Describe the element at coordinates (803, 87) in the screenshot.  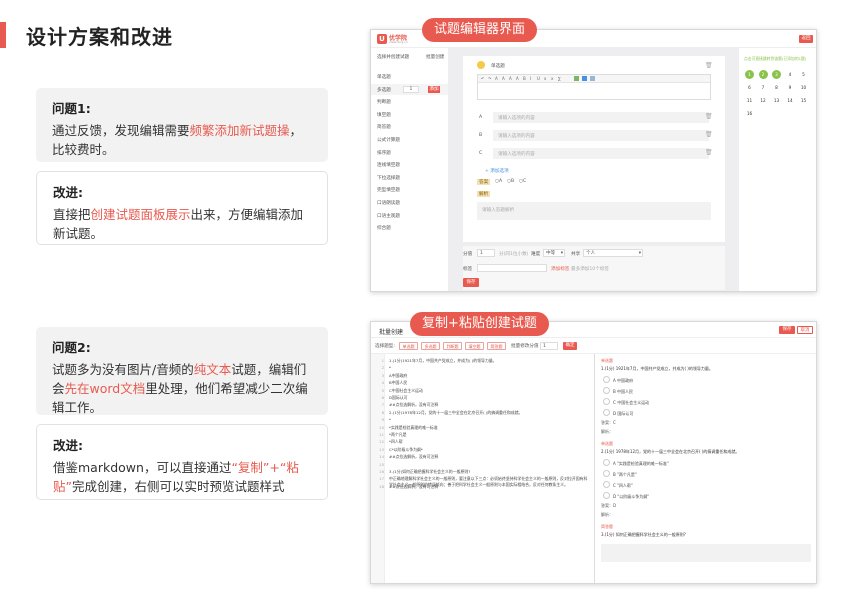
I see `question-number-chip: 10` at that location.